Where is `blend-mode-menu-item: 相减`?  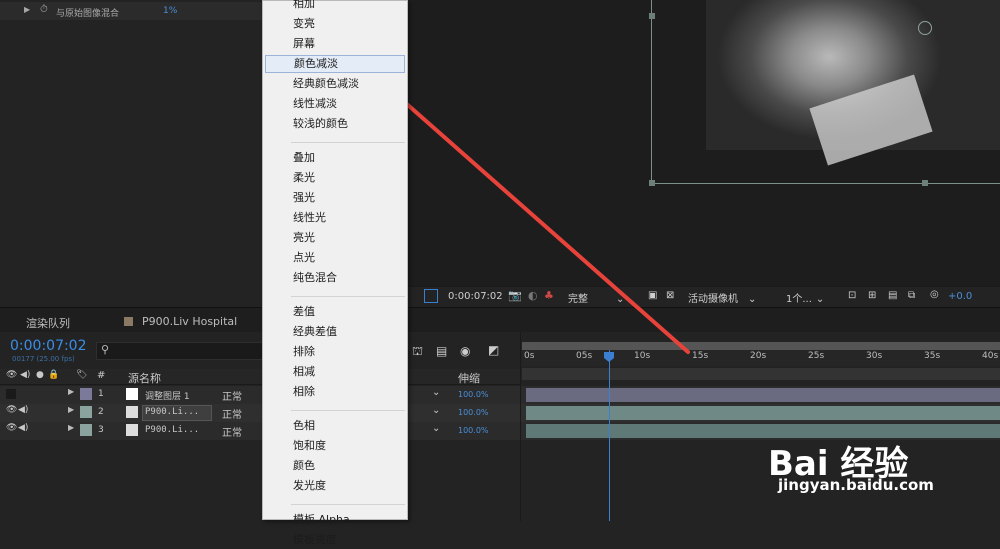
blend-mode-menu-item: 相减 is located at coordinates (335, 372).